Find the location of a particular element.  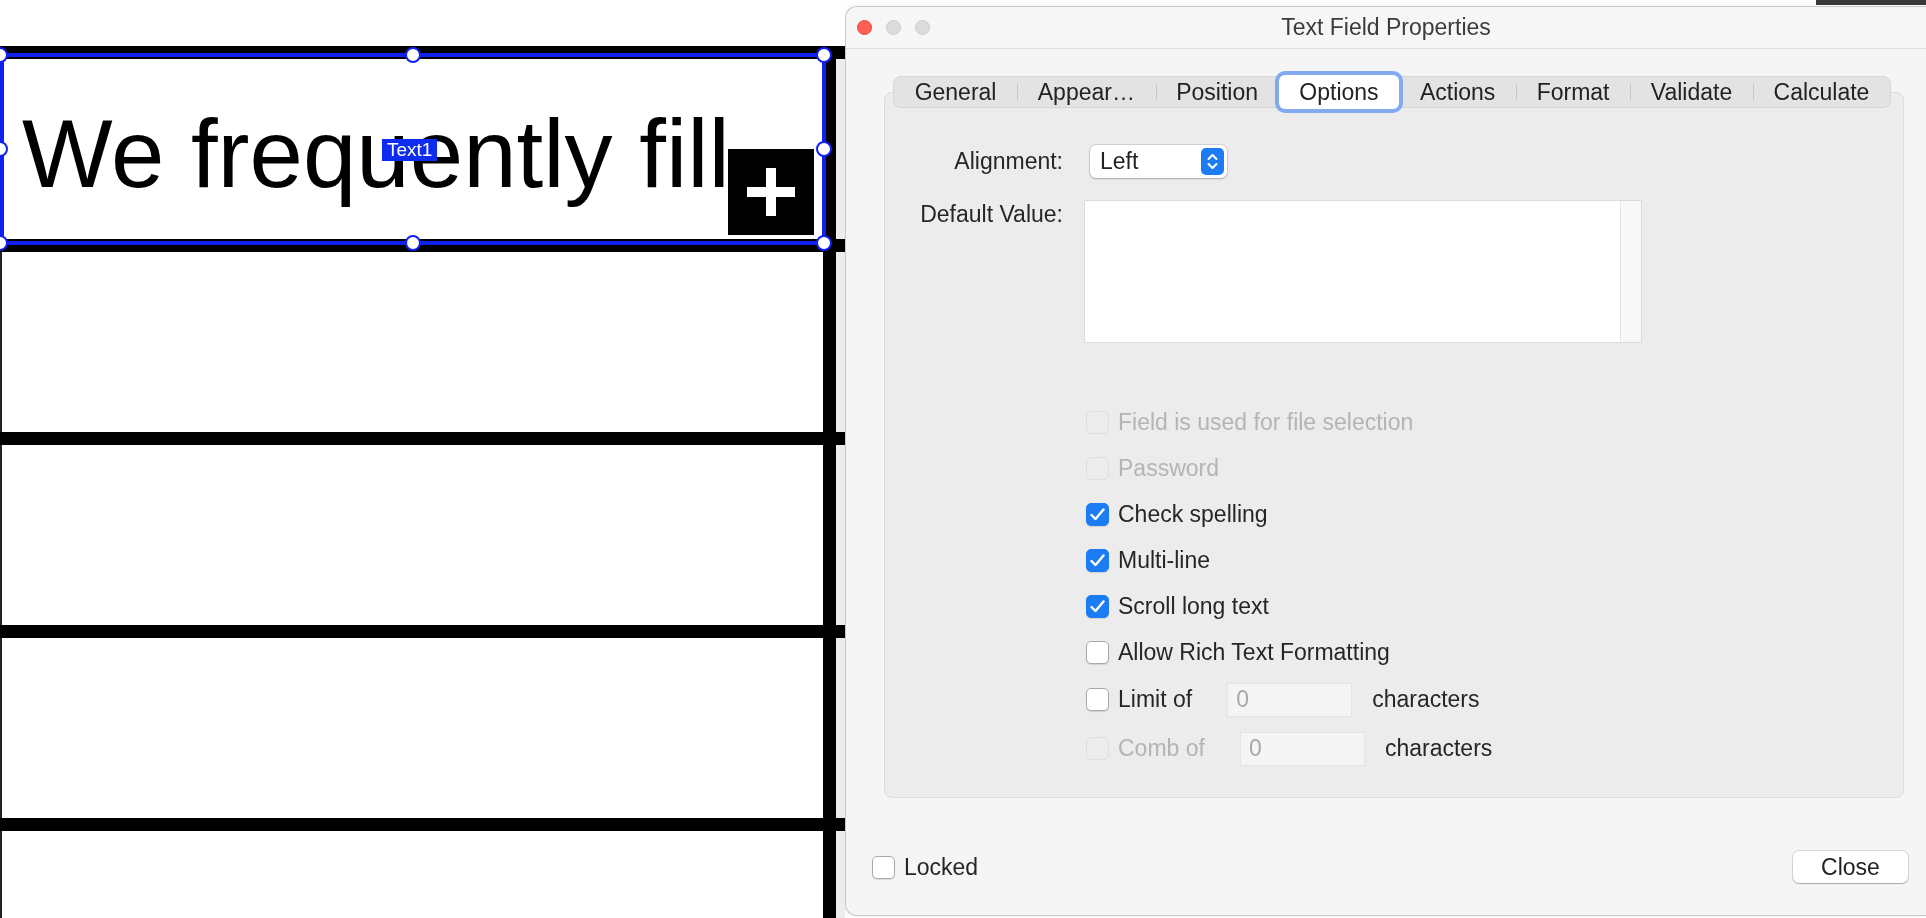

chevron-updown-icon is located at coordinates (1212, 161).